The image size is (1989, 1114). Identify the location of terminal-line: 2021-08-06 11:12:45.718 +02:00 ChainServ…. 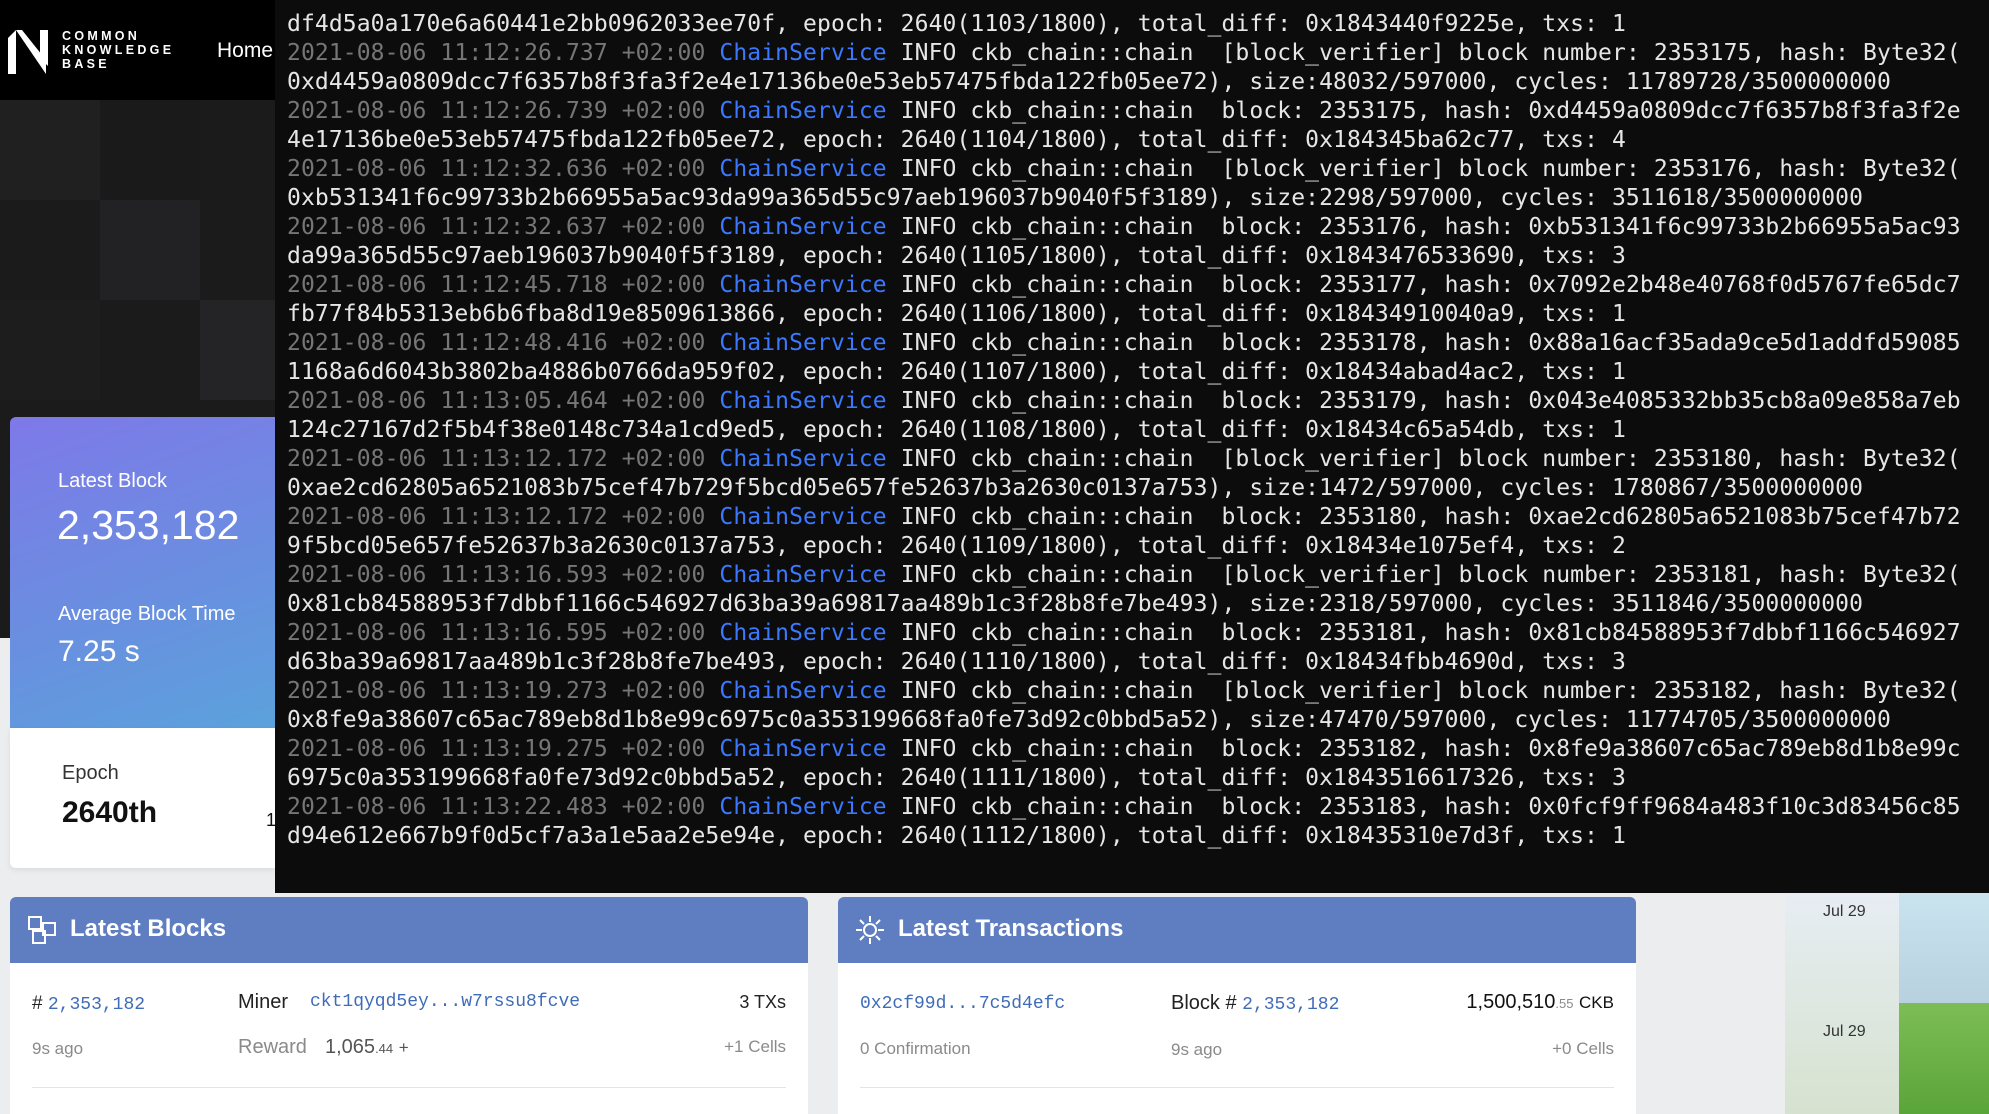
(1137, 285).